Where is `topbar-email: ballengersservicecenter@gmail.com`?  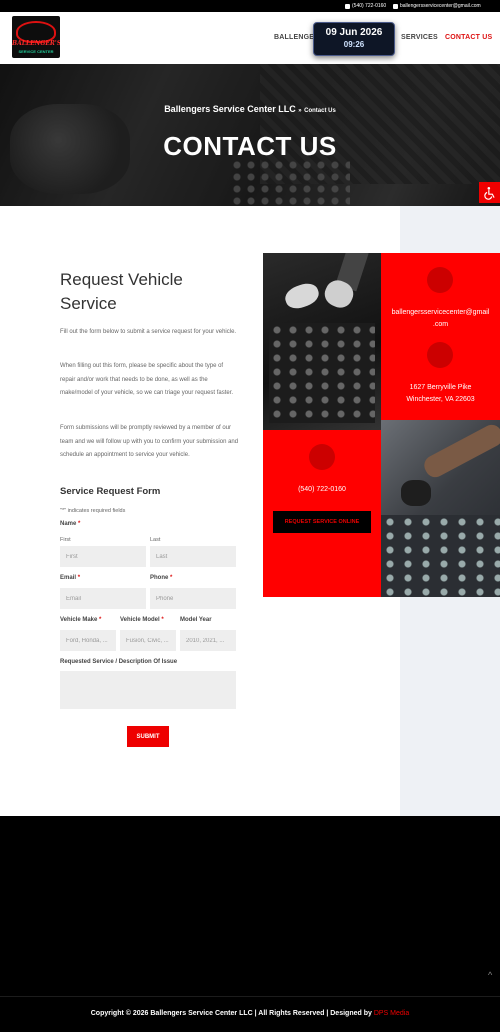
topbar-email: ballengersservicecenter@gmail.com is located at coordinates (437, 6).